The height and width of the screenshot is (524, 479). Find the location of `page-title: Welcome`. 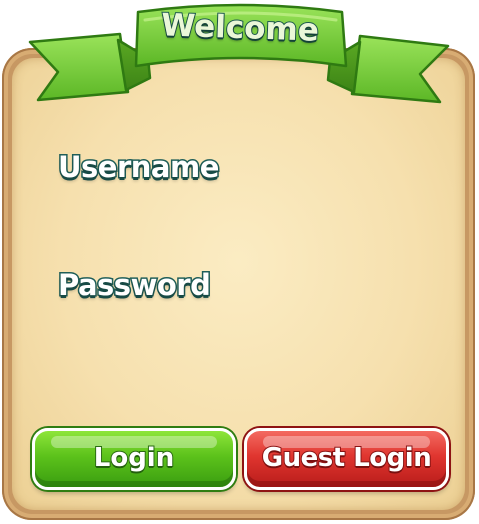

page-title: Welcome is located at coordinates (240, 27).